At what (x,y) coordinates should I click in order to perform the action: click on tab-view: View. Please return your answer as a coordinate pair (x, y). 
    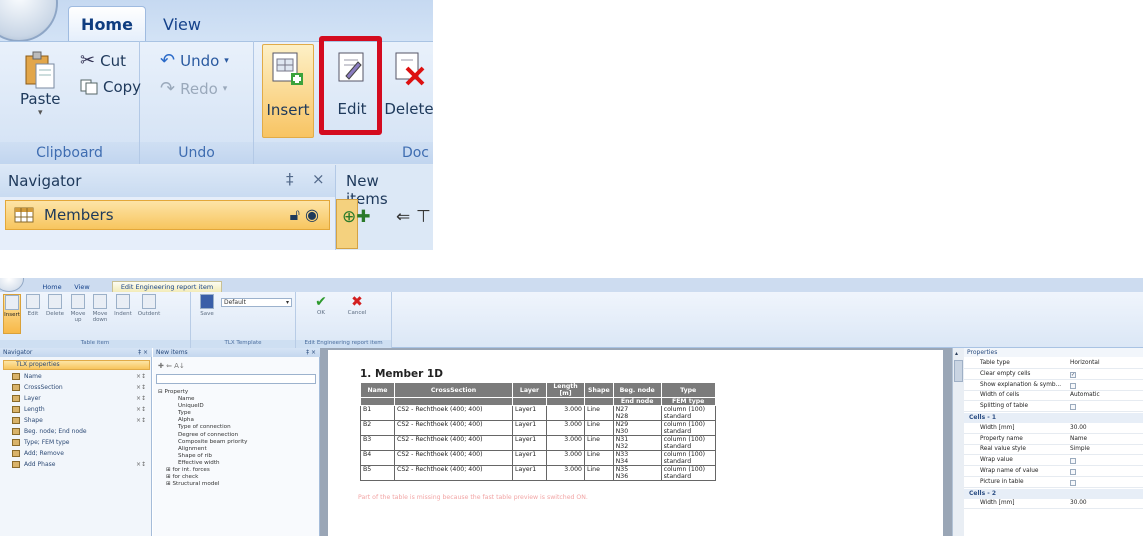
    Looking at the image, I should click on (182, 24).